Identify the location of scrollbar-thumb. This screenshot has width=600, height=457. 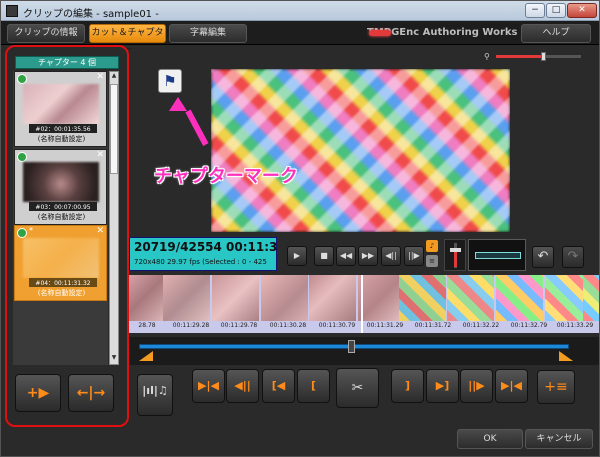
(114, 129).